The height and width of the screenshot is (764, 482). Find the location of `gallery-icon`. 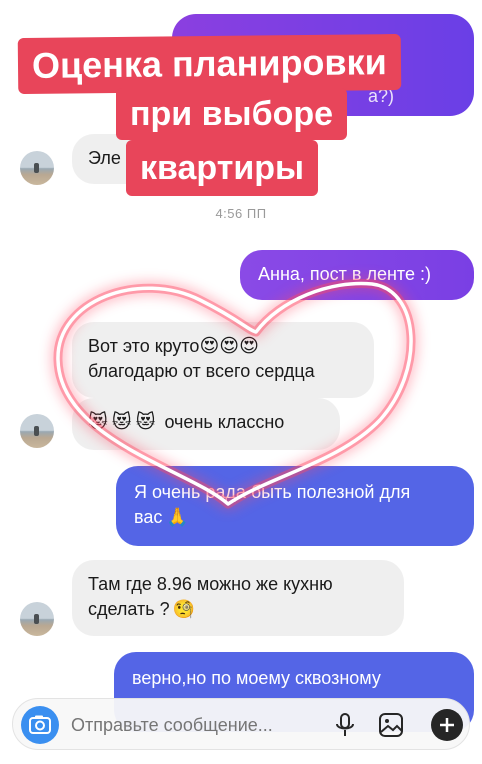

gallery-icon is located at coordinates (391, 725).